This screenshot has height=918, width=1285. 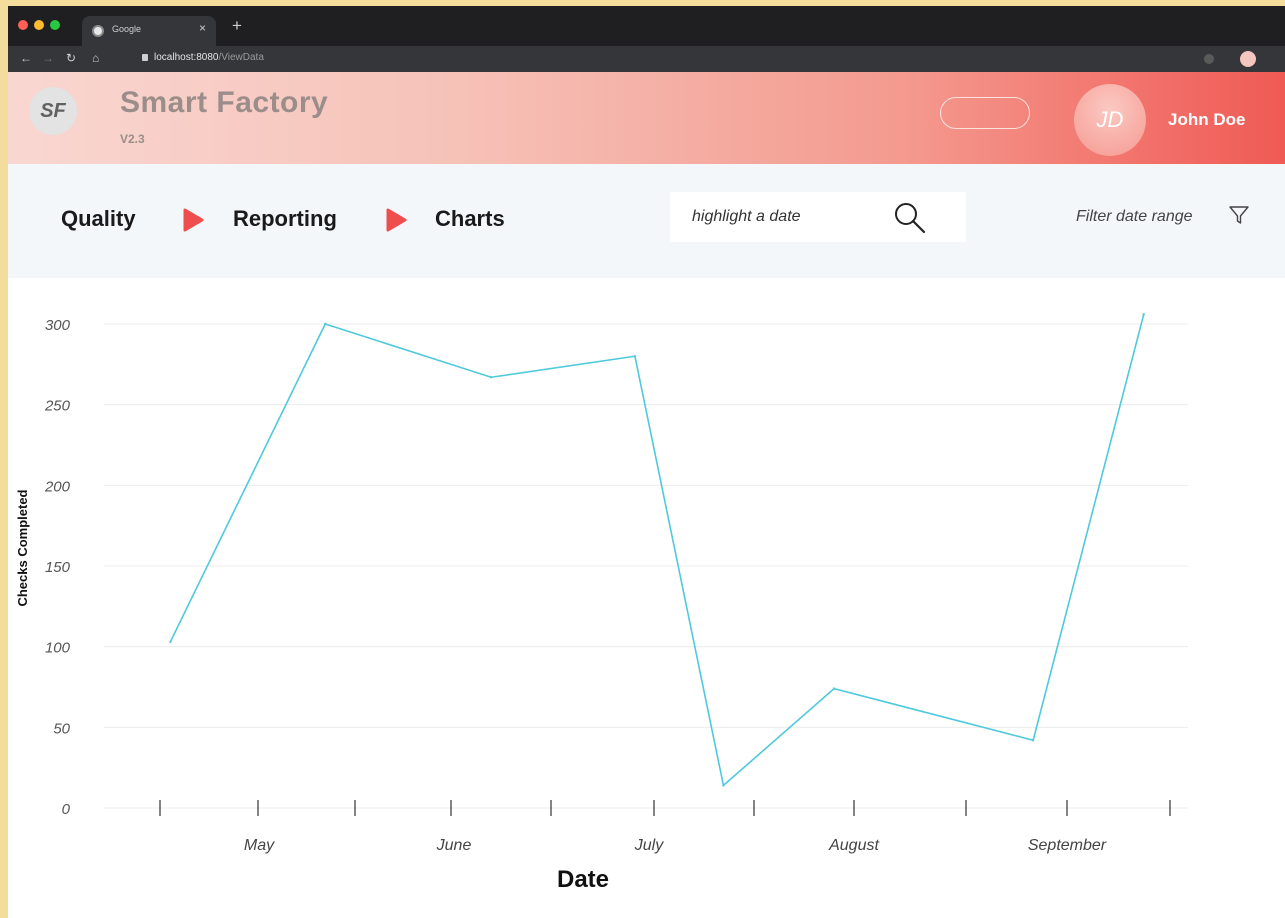 What do you see at coordinates (454, 845) in the screenshot?
I see `x-tick-label: June` at bounding box center [454, 845].